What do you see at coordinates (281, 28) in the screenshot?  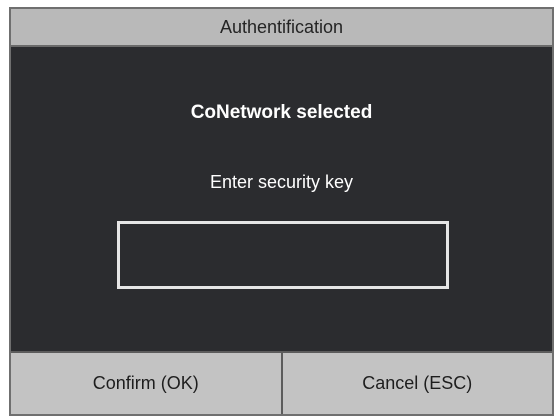 I see `dialog-title: Authentification` at bounding box center [281, 28].